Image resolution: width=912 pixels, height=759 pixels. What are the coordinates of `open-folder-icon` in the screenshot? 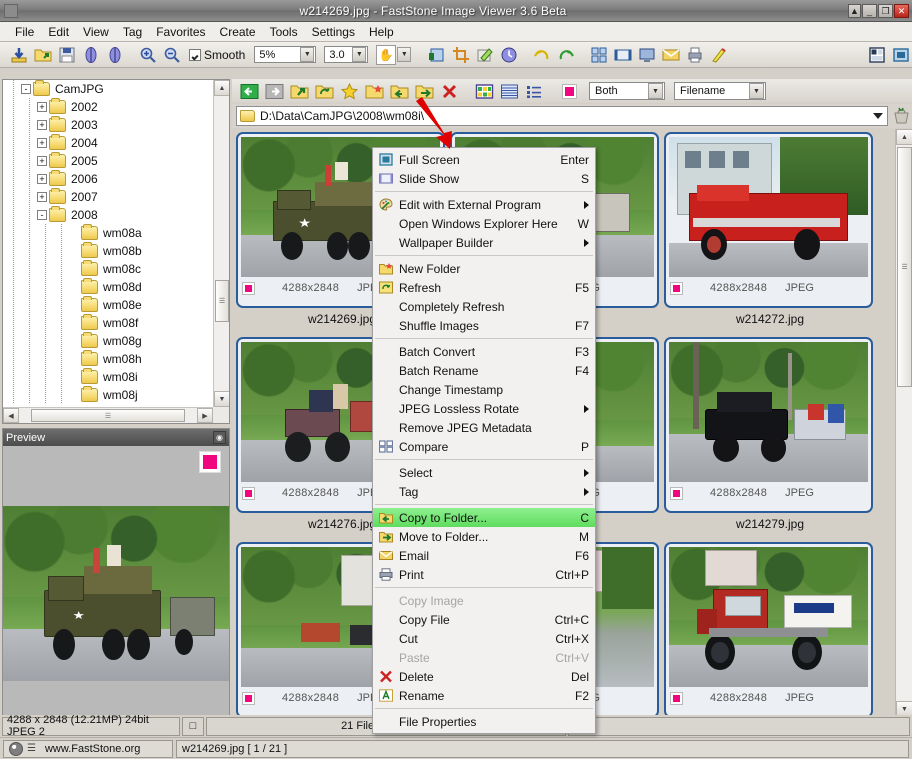 It's located at (43, 55).